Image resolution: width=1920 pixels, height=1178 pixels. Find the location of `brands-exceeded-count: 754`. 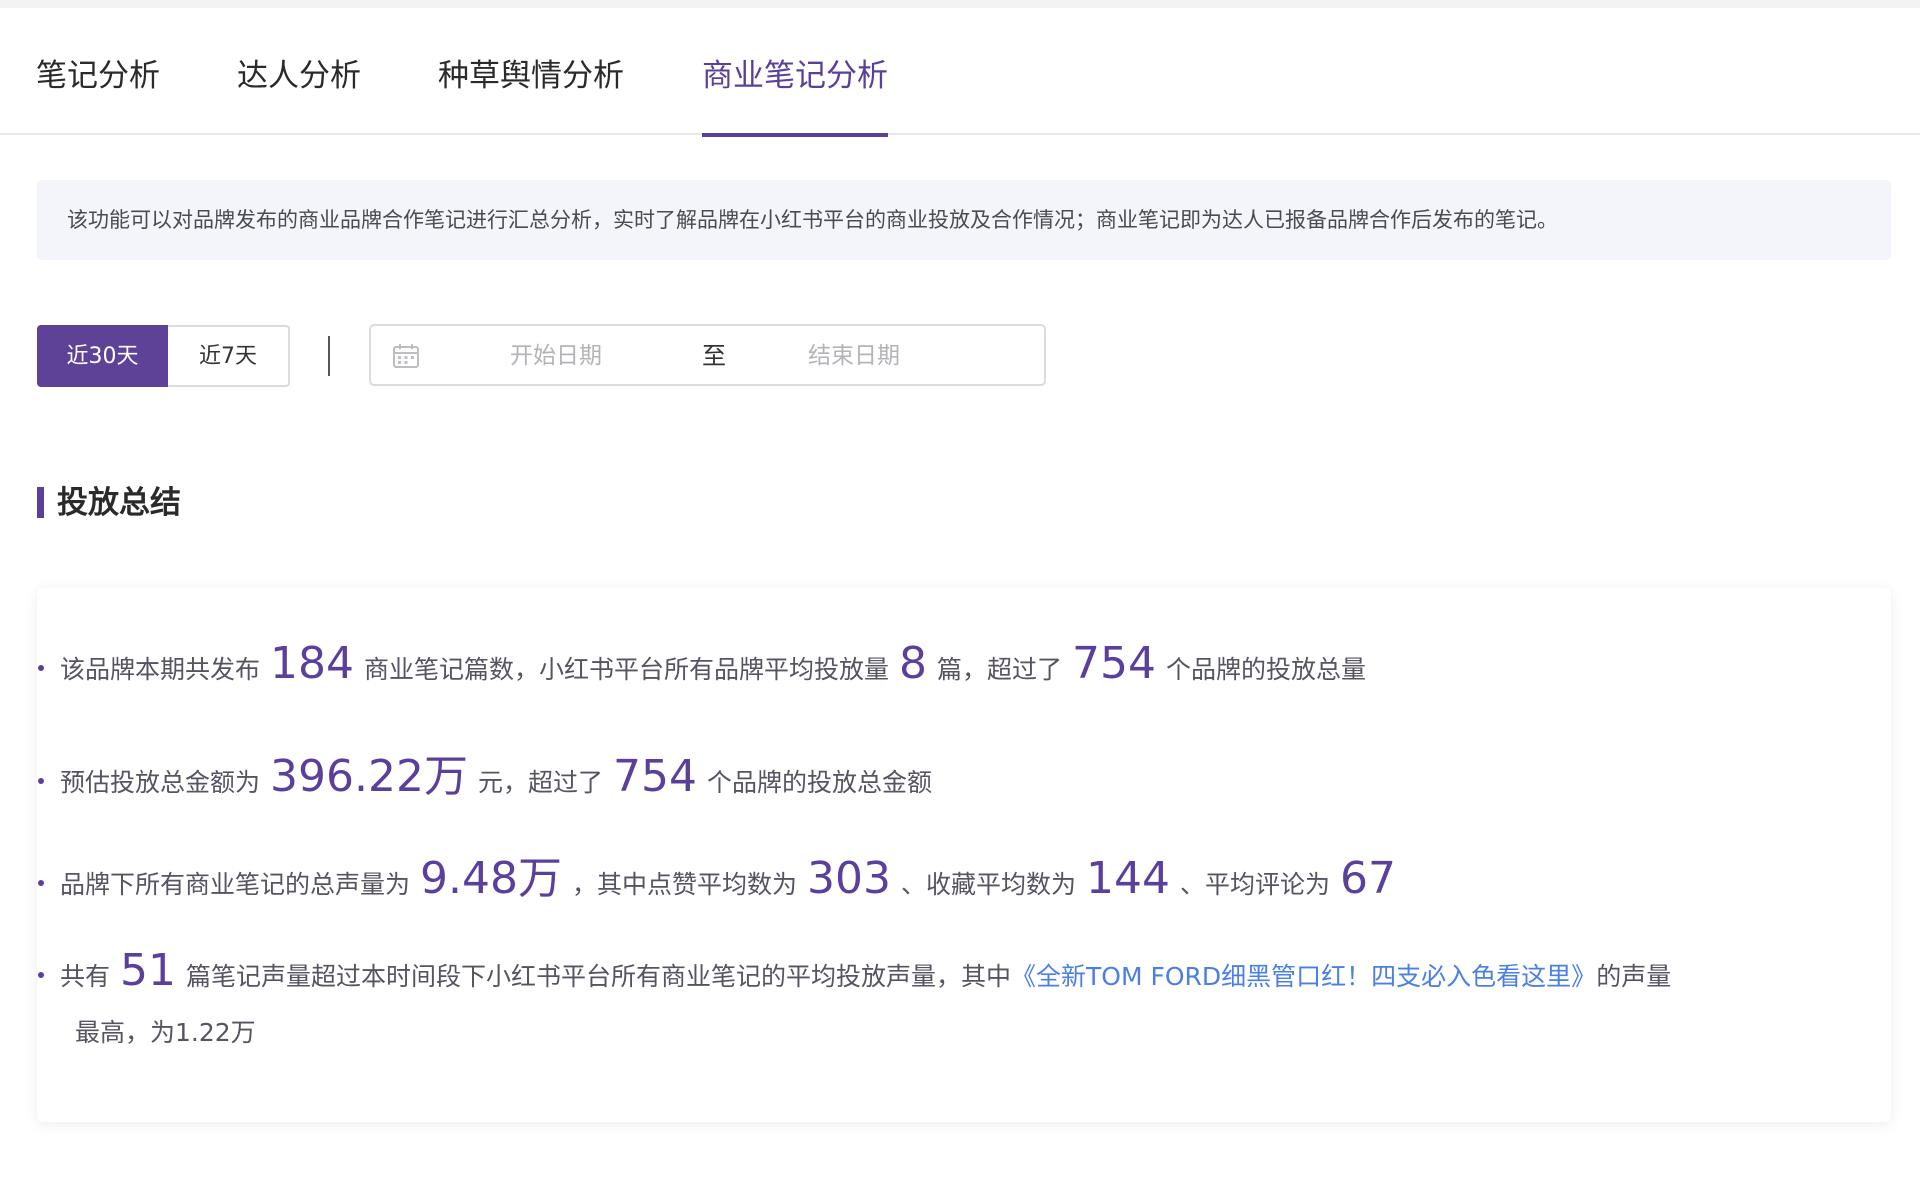

brands-exceeded-count: 754 is located at coordinates (1114, 663).